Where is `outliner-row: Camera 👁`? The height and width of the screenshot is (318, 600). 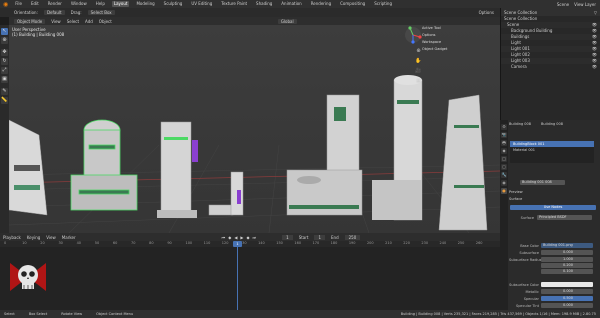 outliner-row: Camera 👁 is located at coordinates (550, 67).